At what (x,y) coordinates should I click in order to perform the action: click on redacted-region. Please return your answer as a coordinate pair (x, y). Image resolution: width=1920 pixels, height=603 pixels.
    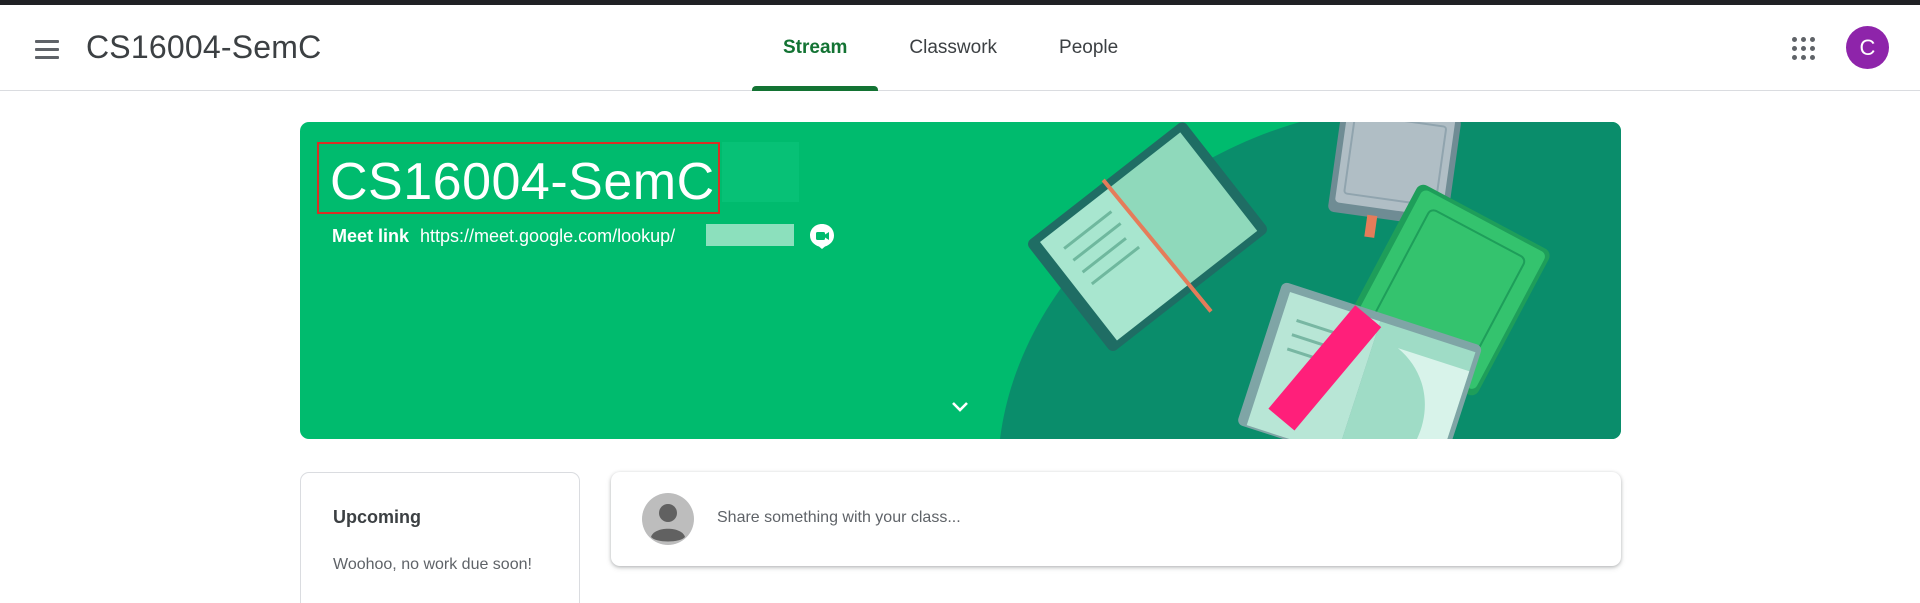
    Looking at the image, I should click on (760, 172).